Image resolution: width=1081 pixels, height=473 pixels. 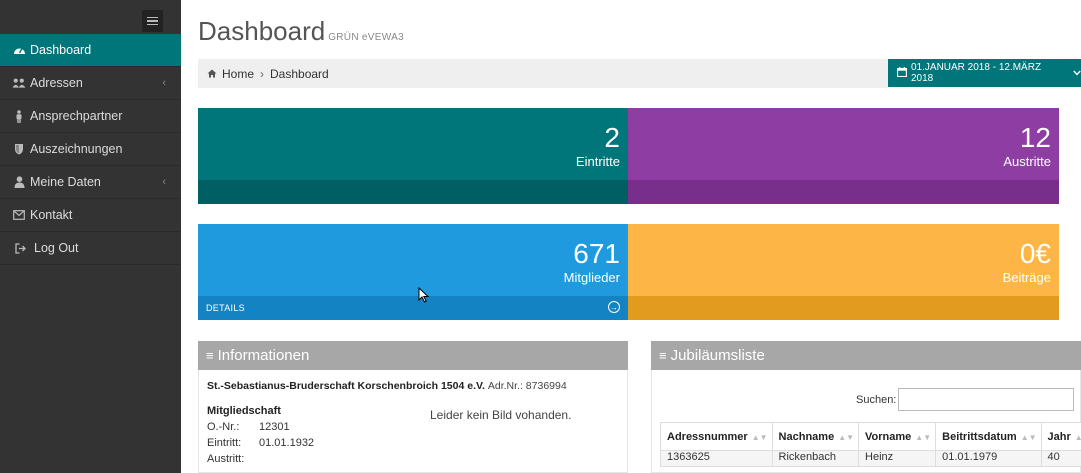 I want to click on stat-box-austritte: 12 Austritte, so click(x=843, y=156).